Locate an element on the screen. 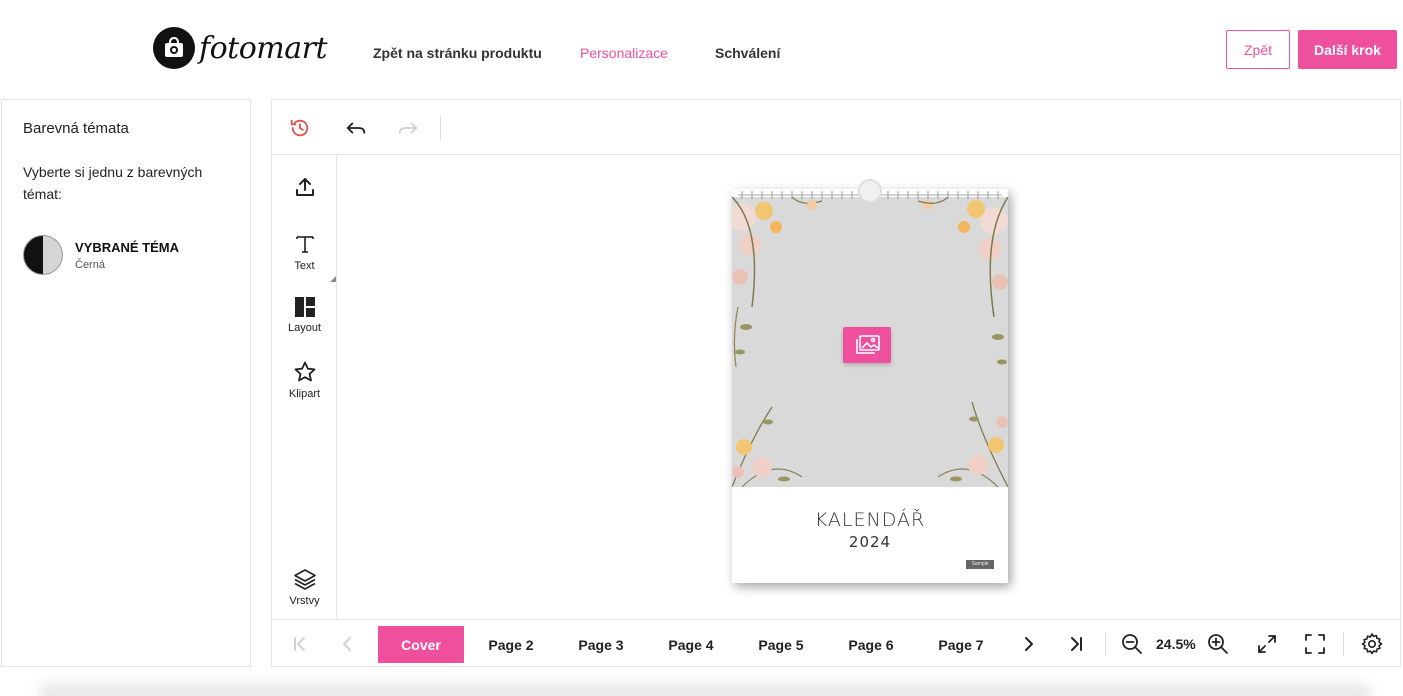 Image resolution: width=1403 pixels, height=696 pixels. calendar-title: KALENDÁŘ is located at coordinates (870, 520).